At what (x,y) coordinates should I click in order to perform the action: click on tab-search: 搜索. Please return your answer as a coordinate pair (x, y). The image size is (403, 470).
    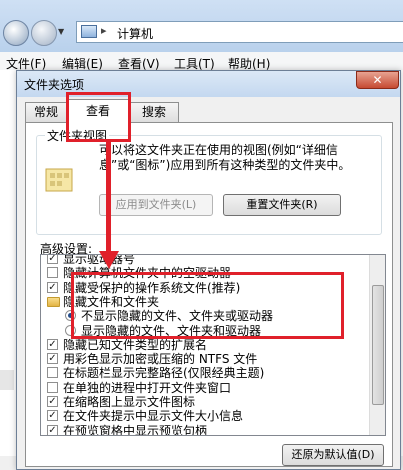
    Looking at the image, I should click on (154, 112).